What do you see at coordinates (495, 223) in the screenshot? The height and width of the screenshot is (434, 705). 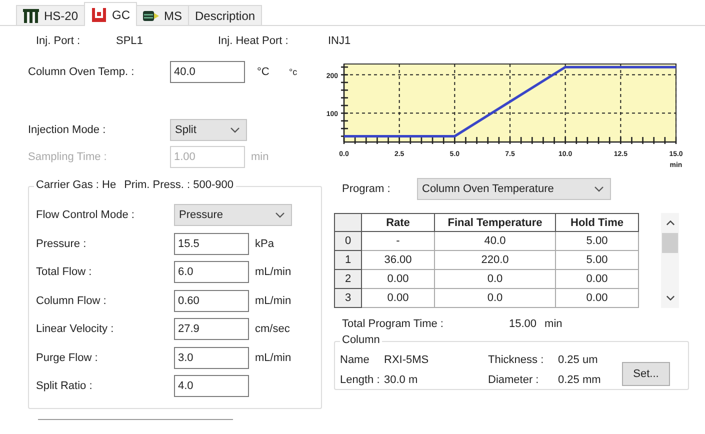 I see `column-header: Final Temperature` at bounding box center [495, 223].